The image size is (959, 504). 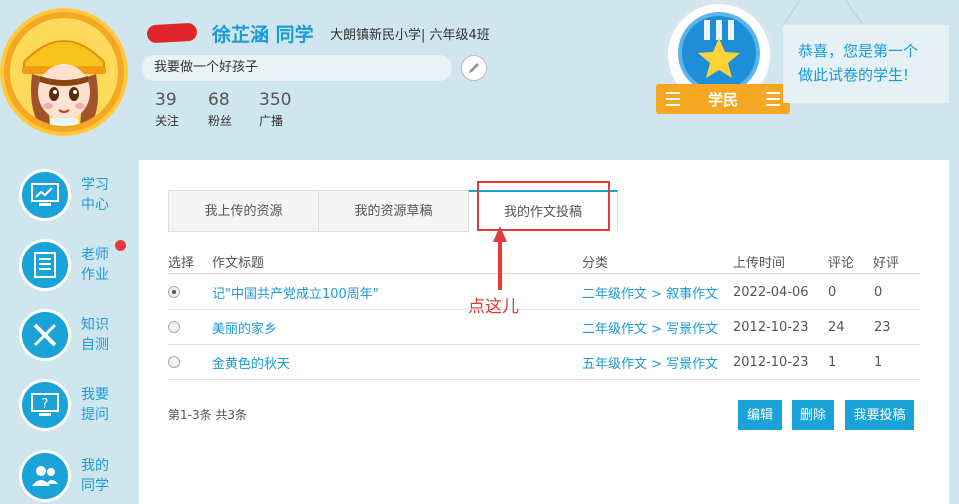 I want to click on stat-label: 广播, so click(x=271, y=121).